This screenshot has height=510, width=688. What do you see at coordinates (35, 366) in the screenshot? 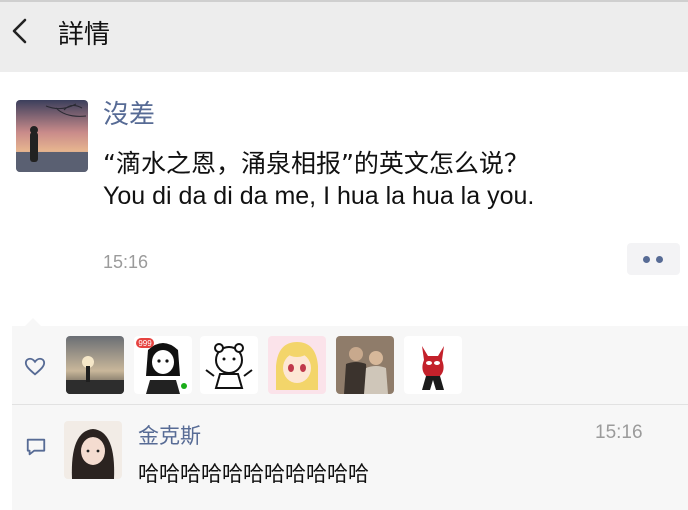
I see `heart-outline-icon` at bounding box center [35, 366].